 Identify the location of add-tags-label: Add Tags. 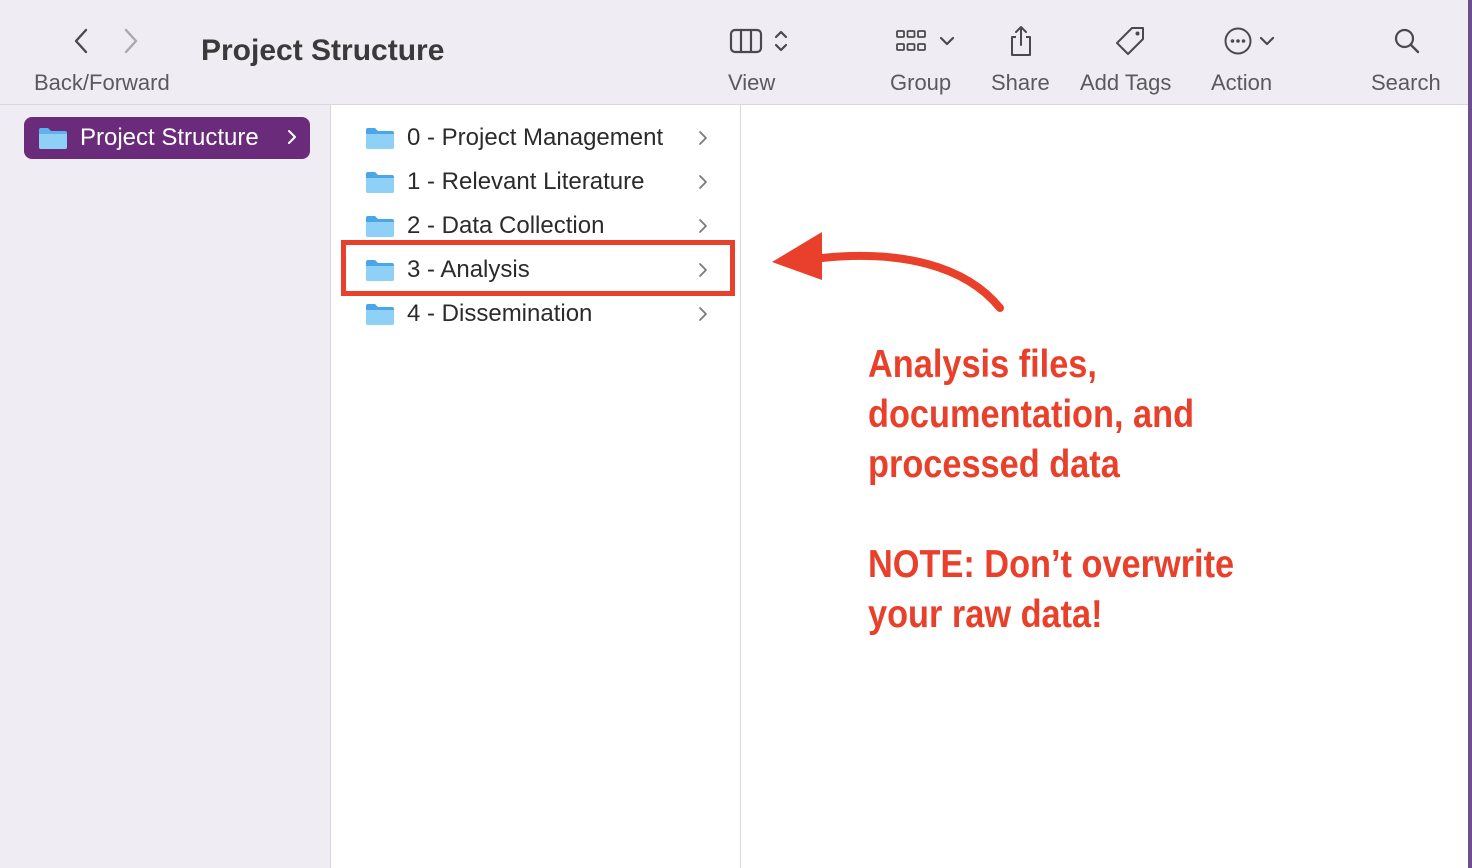
(1126, 82).